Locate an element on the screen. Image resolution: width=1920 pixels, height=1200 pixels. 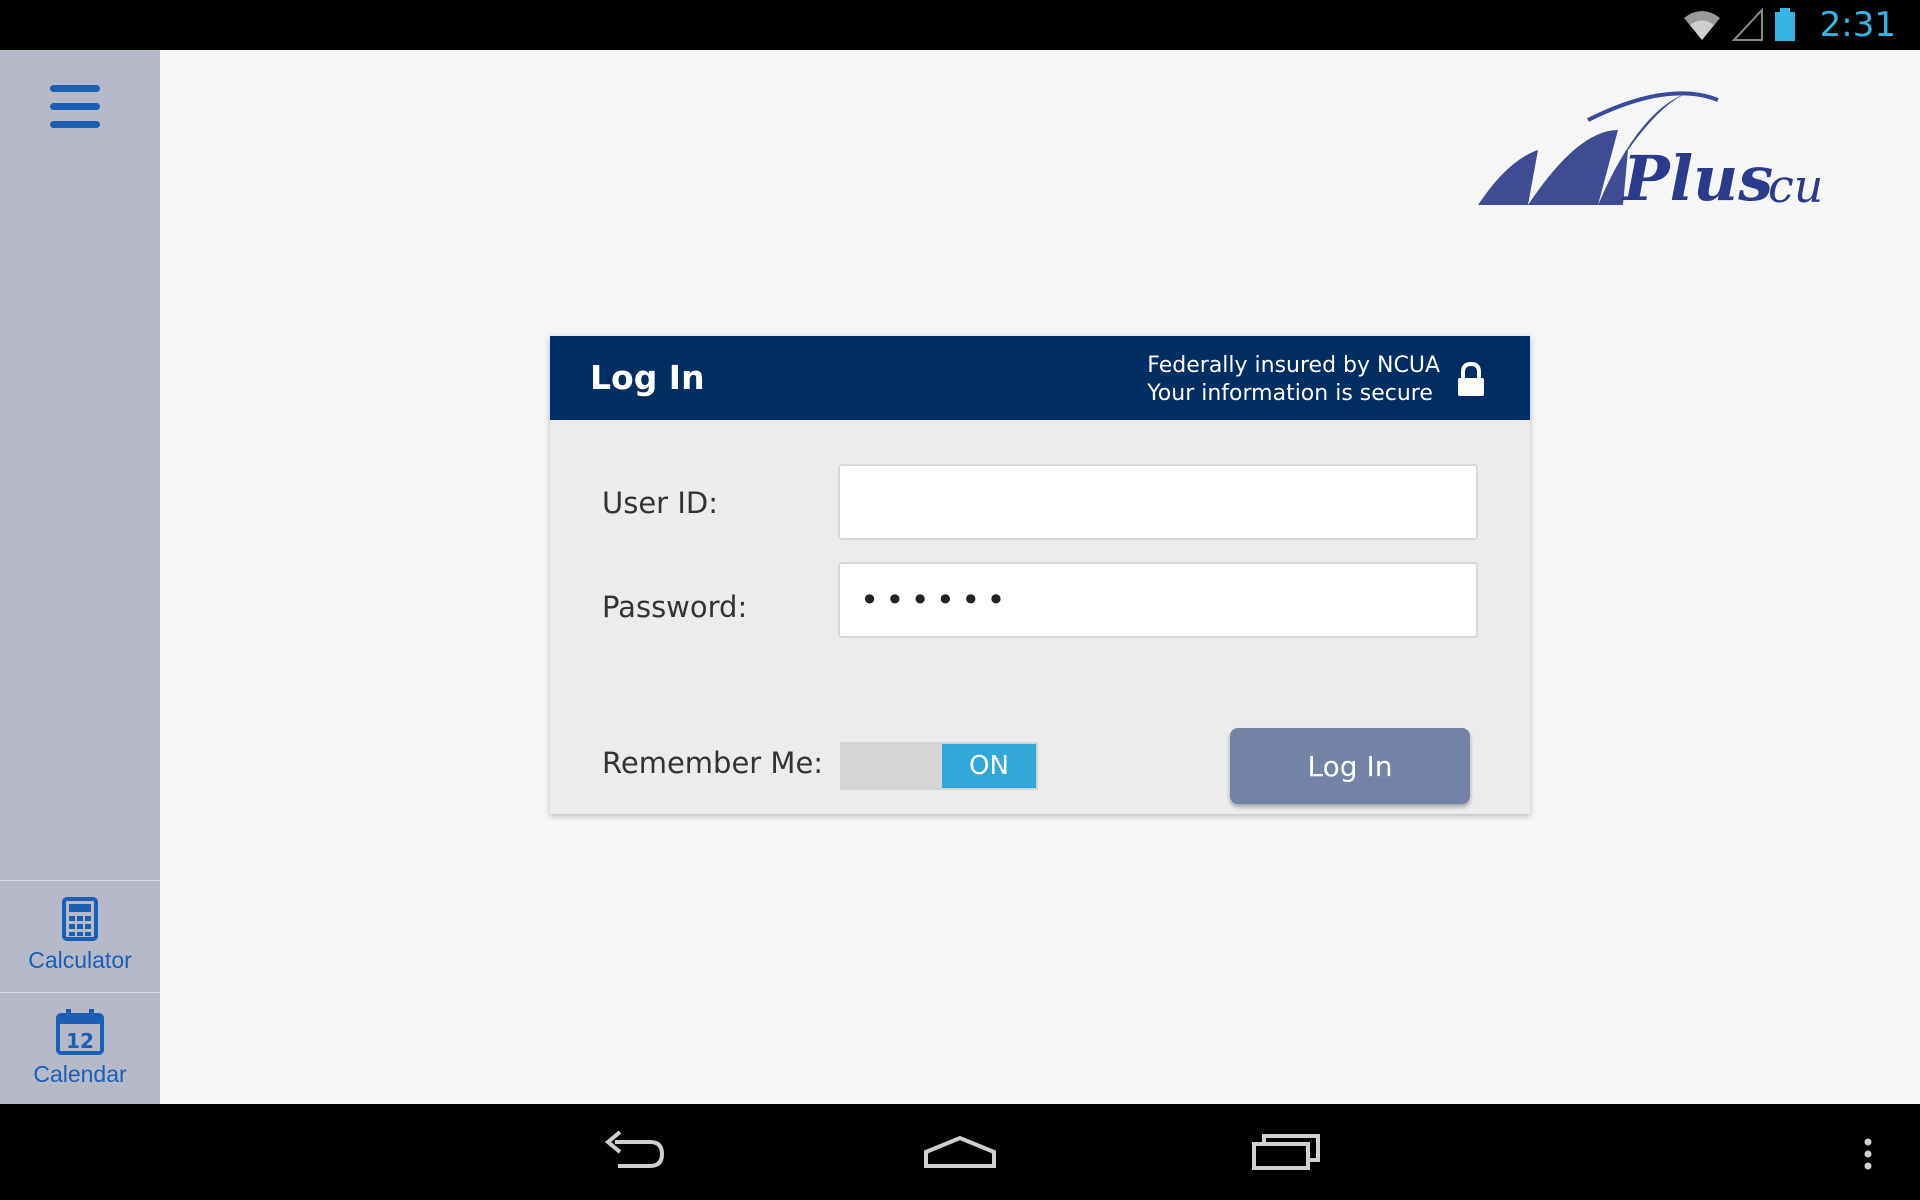
battery-icon is located at coordinates (1784, 24).